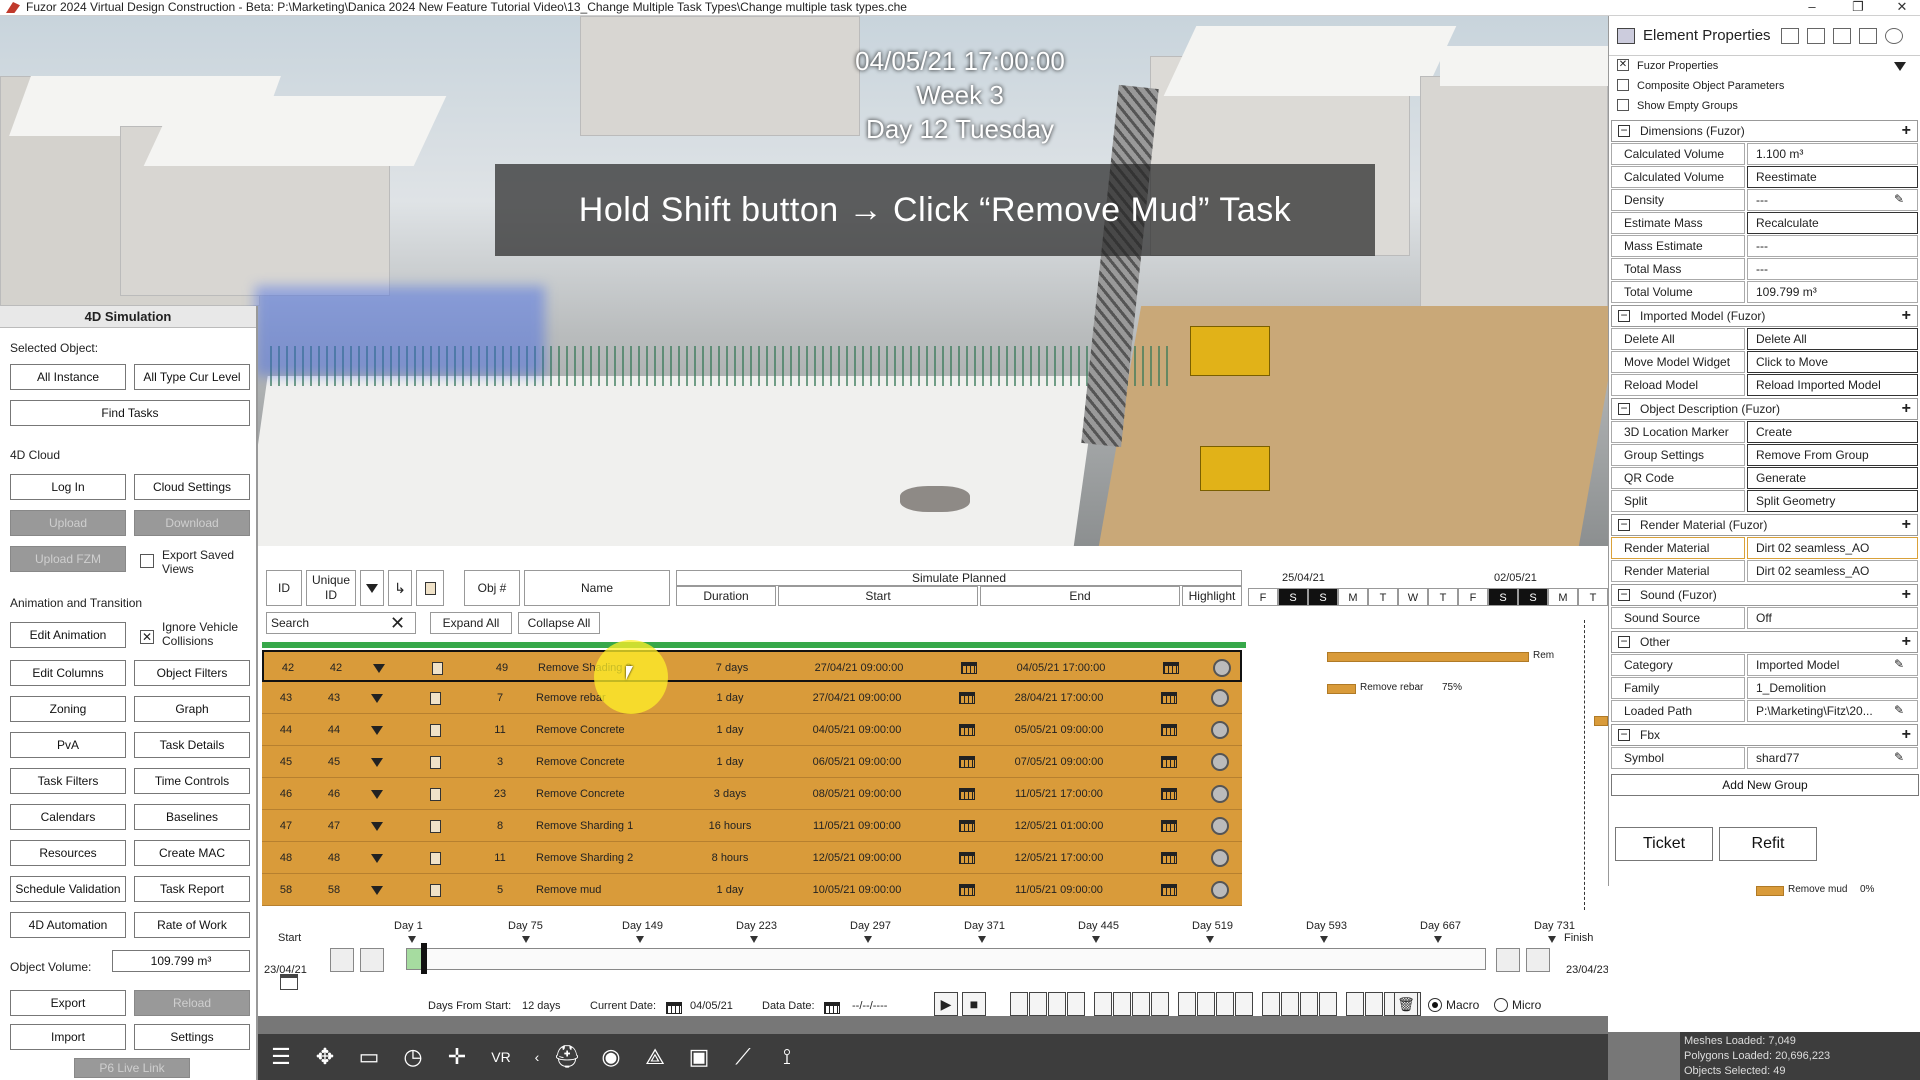 This screenshot has width=1920, height=1080. What do you see at coordinates (743, 1057) in the screenshot?
I see `graph-icon: ⟋` at bounding box center [743, 1057].